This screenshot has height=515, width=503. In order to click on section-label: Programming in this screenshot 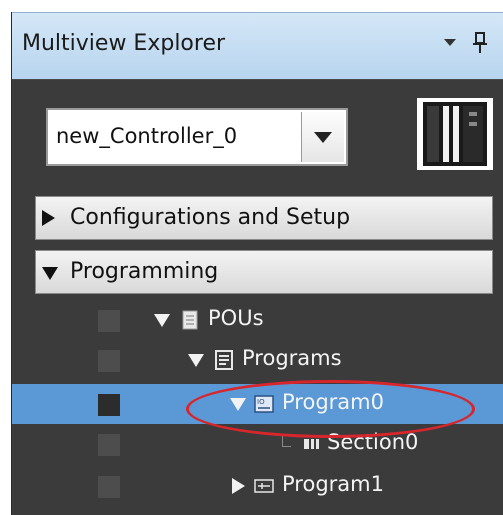, I will do `click(144, 271)`.